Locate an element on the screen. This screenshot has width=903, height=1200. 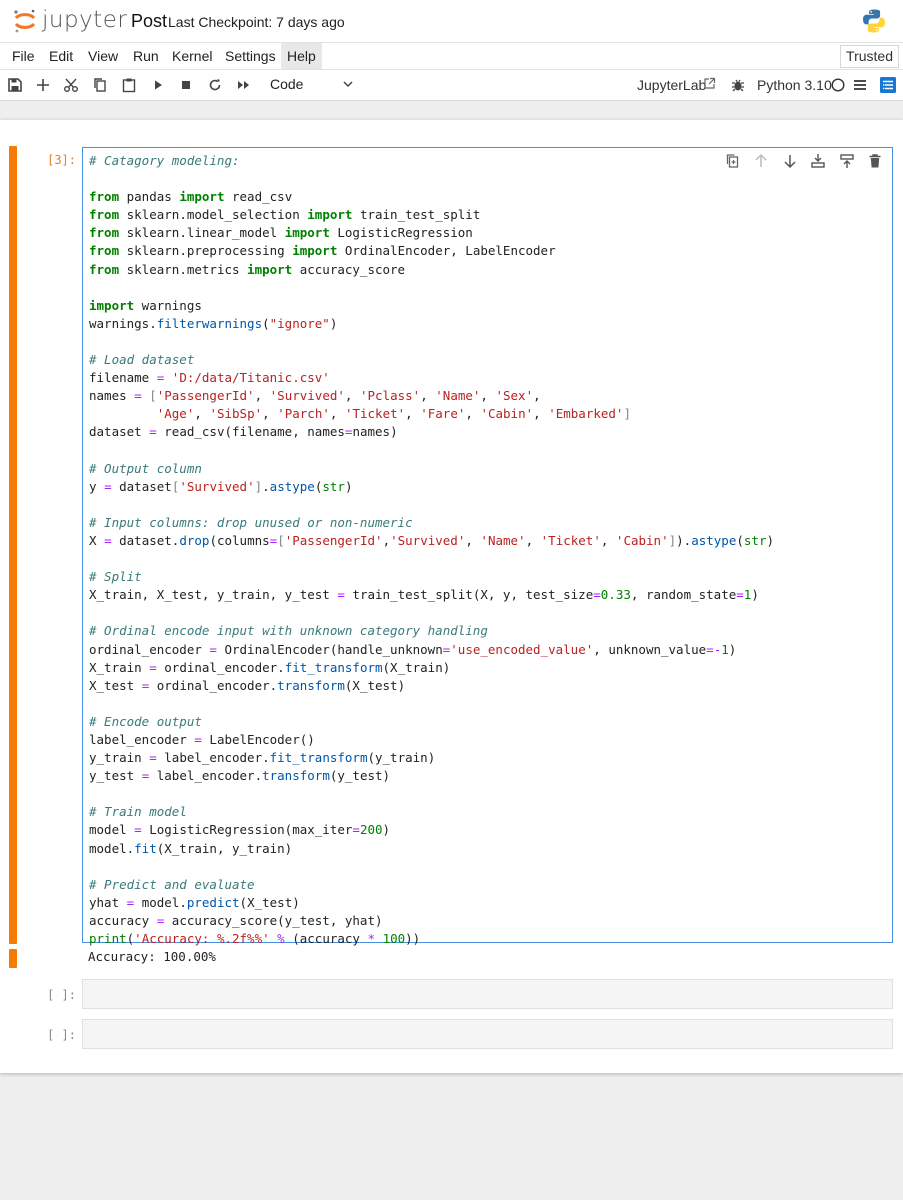
run-all-icon is located at coordinates (243, 85).